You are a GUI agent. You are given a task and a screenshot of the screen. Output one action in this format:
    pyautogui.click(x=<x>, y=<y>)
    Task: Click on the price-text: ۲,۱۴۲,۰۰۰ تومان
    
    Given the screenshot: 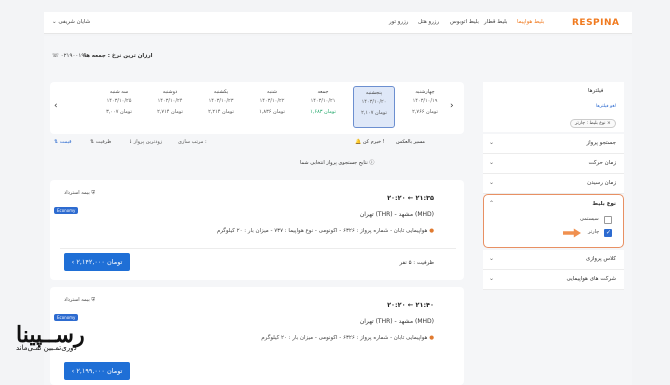 What is the action you would take?
    pyautogui.click(x=99, y=262)
    